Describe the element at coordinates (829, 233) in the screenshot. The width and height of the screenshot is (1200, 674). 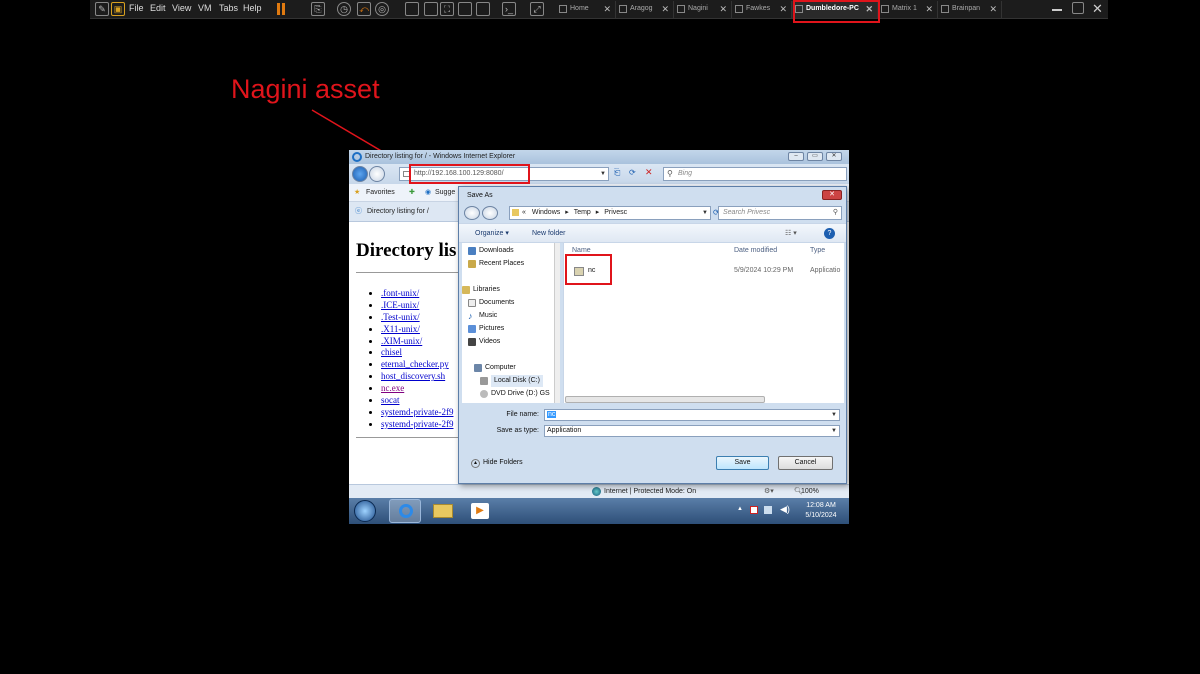
I see `help-icon: ?` at that location.